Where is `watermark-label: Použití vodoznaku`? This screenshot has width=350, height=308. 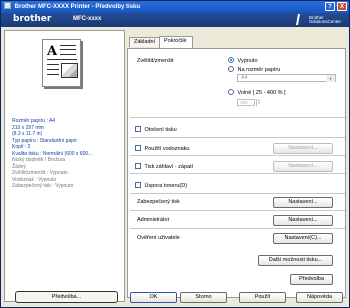 watermark-label: Použití vodoznaku is located at coordinates (167, 149).